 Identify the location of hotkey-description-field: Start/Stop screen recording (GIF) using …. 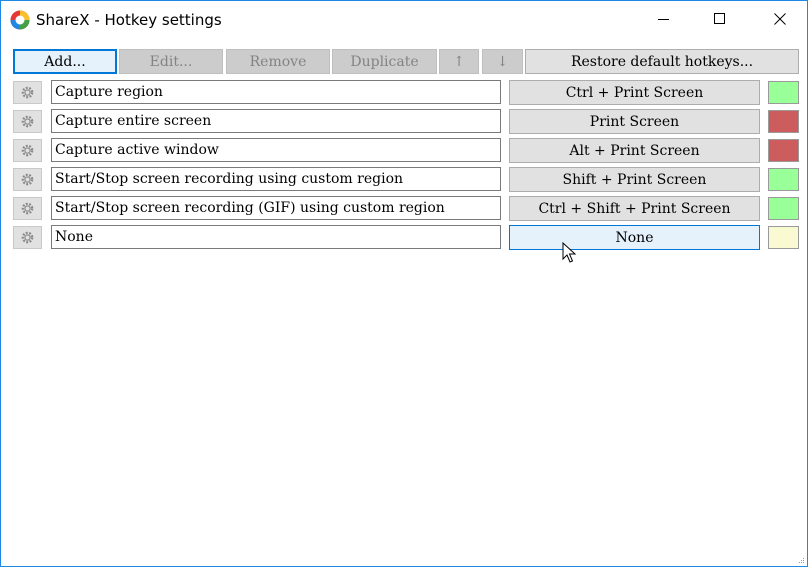
(276, 208).